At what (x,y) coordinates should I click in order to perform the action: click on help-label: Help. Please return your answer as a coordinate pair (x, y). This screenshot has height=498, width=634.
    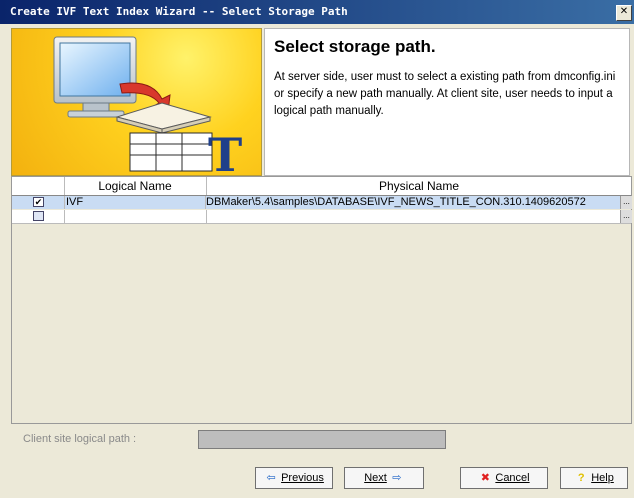
    Looking at the image, I should click on (602, 478).